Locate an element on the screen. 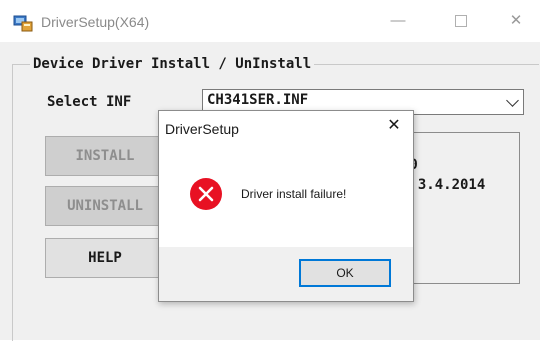 The height and width of the screenshot is (341, 540). inf-selected-value: CH341SER.INF is located at coordinates (258, 100).